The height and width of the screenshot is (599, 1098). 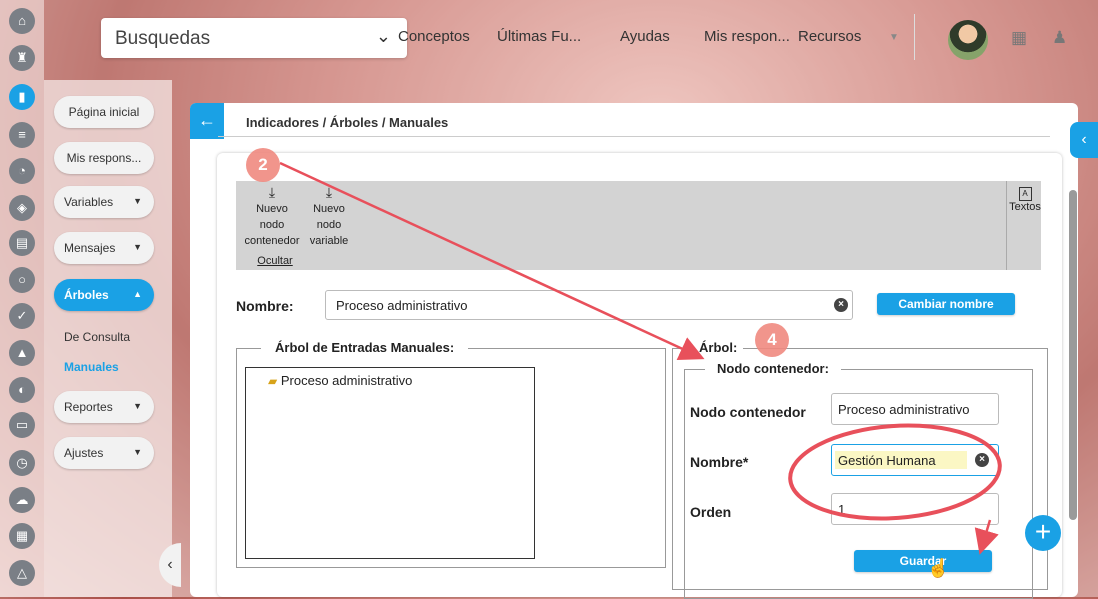 I want to click on submenu-de-consulta: De Consulta, so click(x=97, y=337).